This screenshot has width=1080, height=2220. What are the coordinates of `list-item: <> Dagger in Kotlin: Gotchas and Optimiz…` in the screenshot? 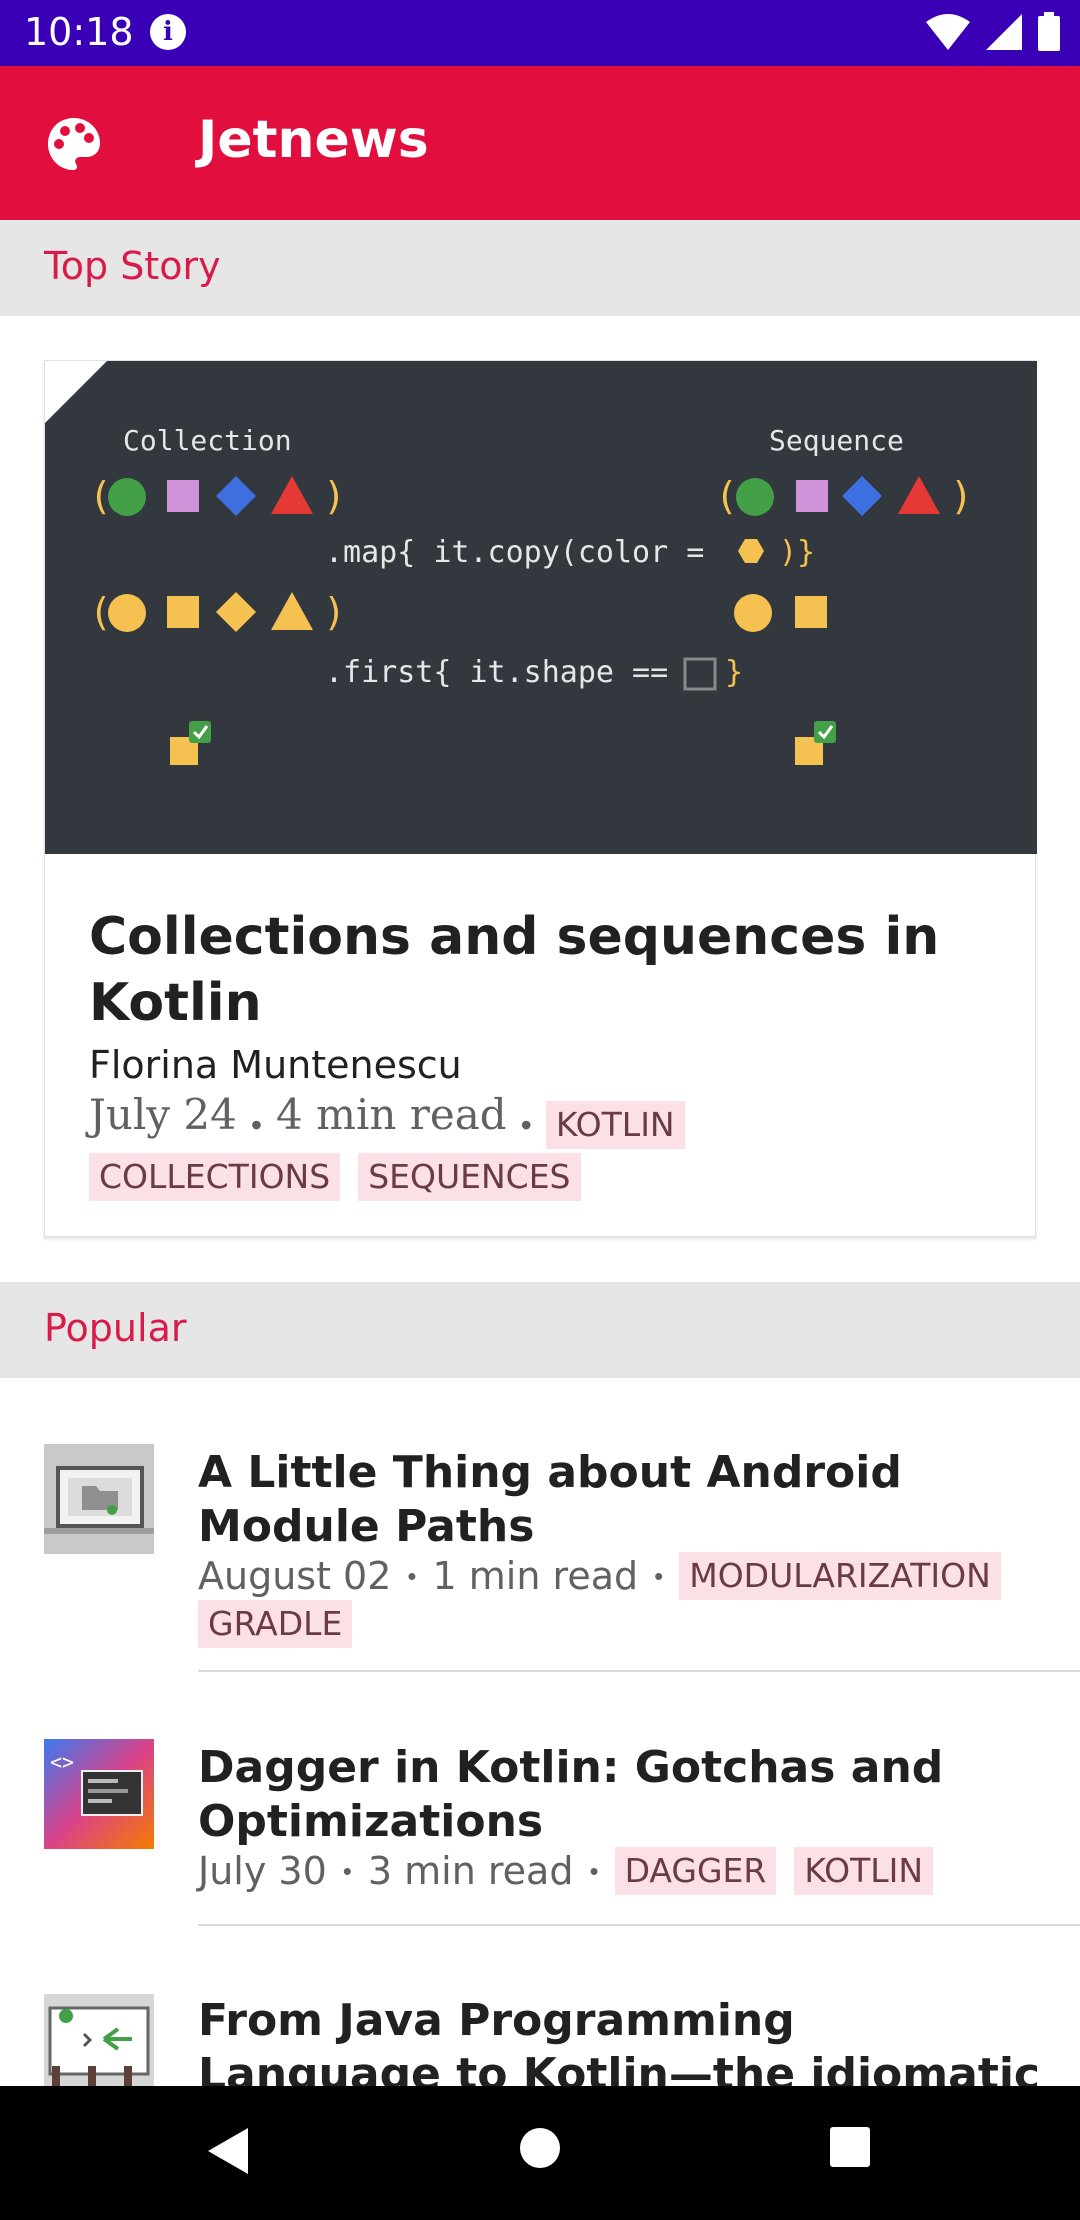 It's located at (540, 1811).